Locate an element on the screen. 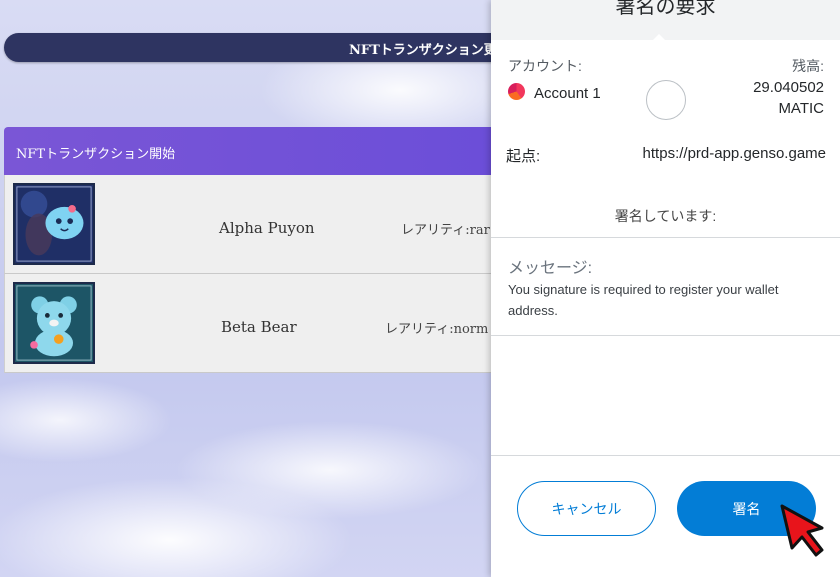 This screenshot has width=840, height=577. nft-rarity: レアリティ:rar is located at coordinates (445, 230).